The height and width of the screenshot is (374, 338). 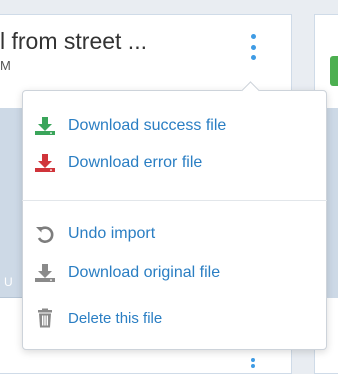 What do you see at coordinates (147, 125) in the screenshot?
I see `menu-item-label: Download success file` at bounding box center [147, 125].